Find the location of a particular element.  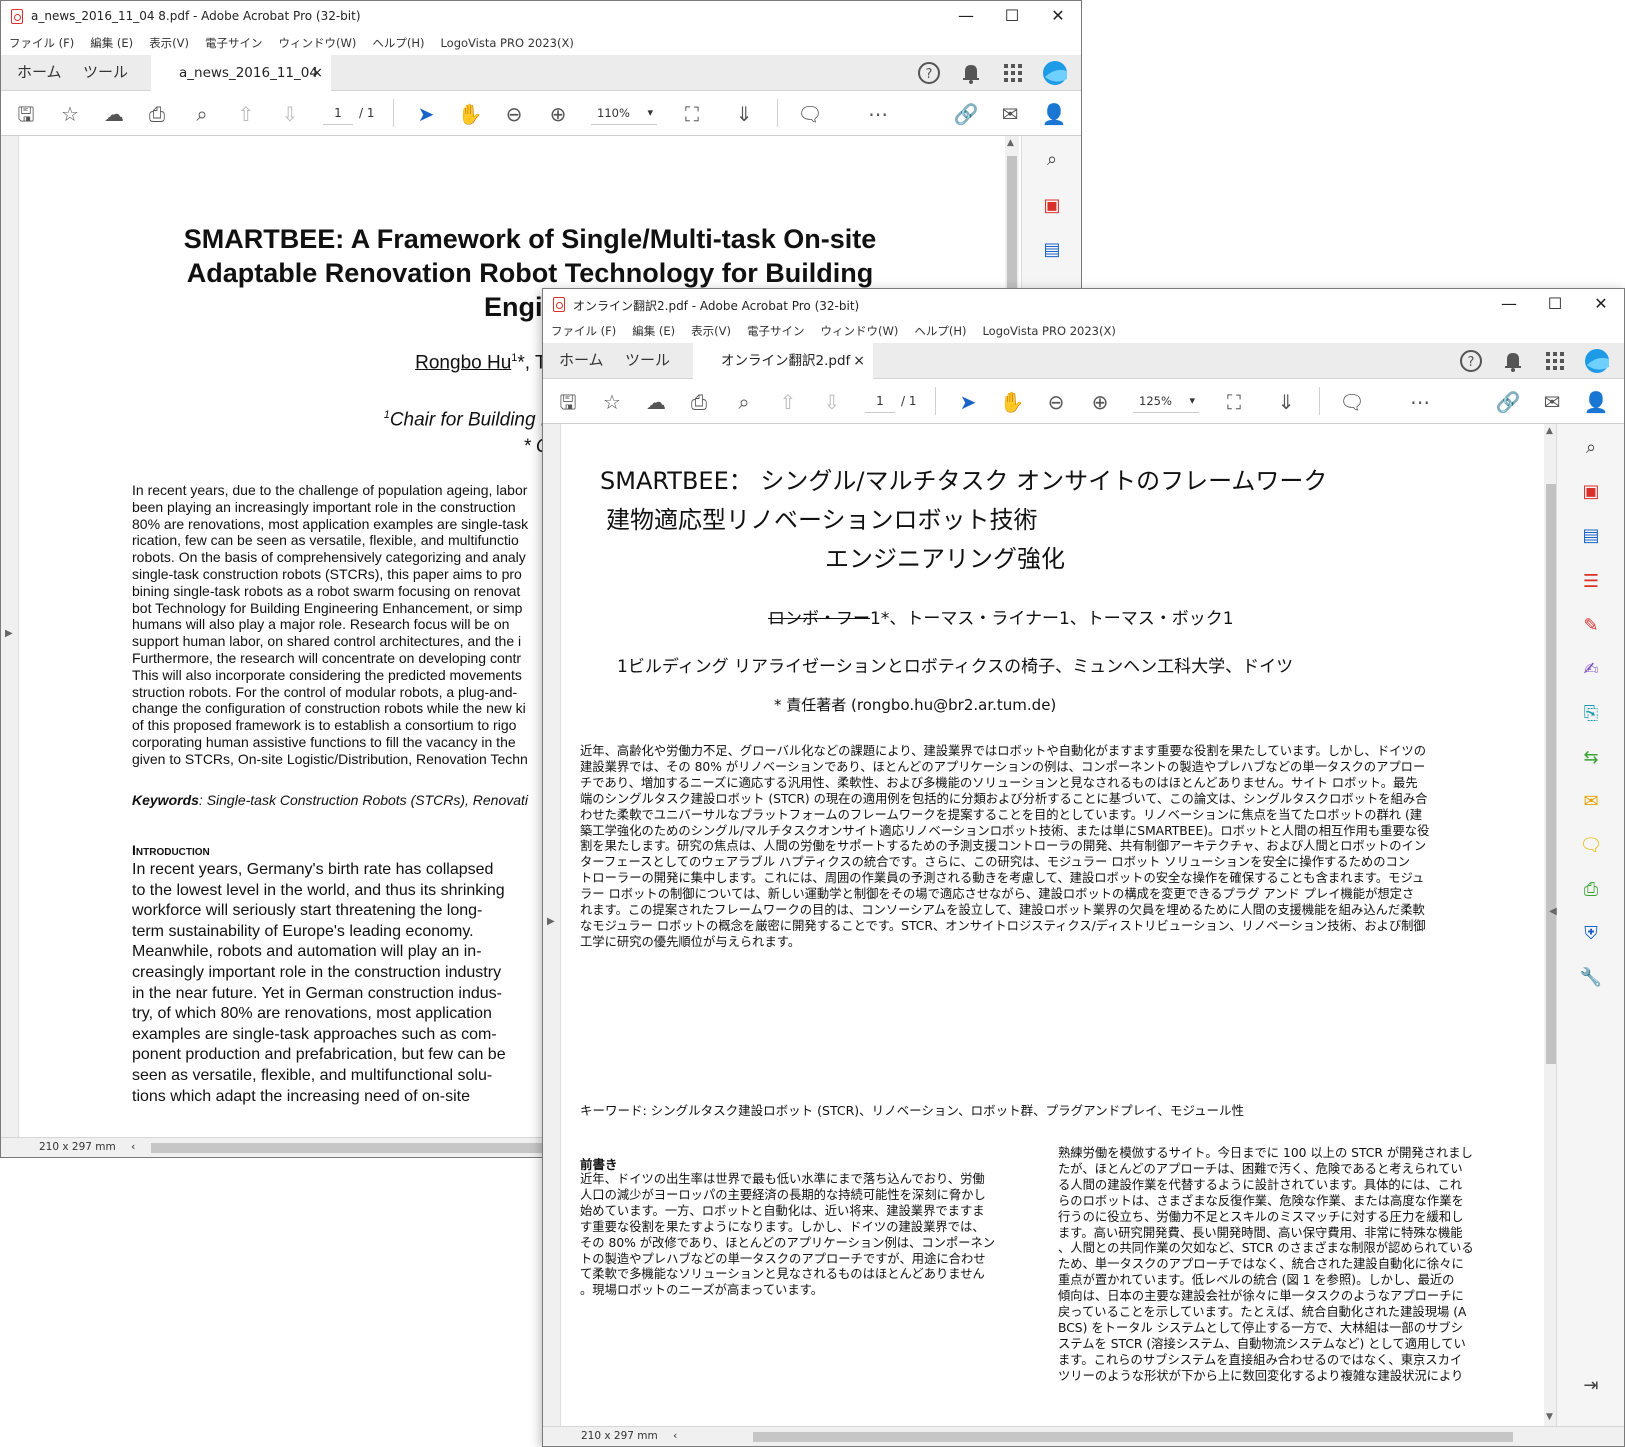

close-window-icon: ✕ is located at coordinates (1601, 304).